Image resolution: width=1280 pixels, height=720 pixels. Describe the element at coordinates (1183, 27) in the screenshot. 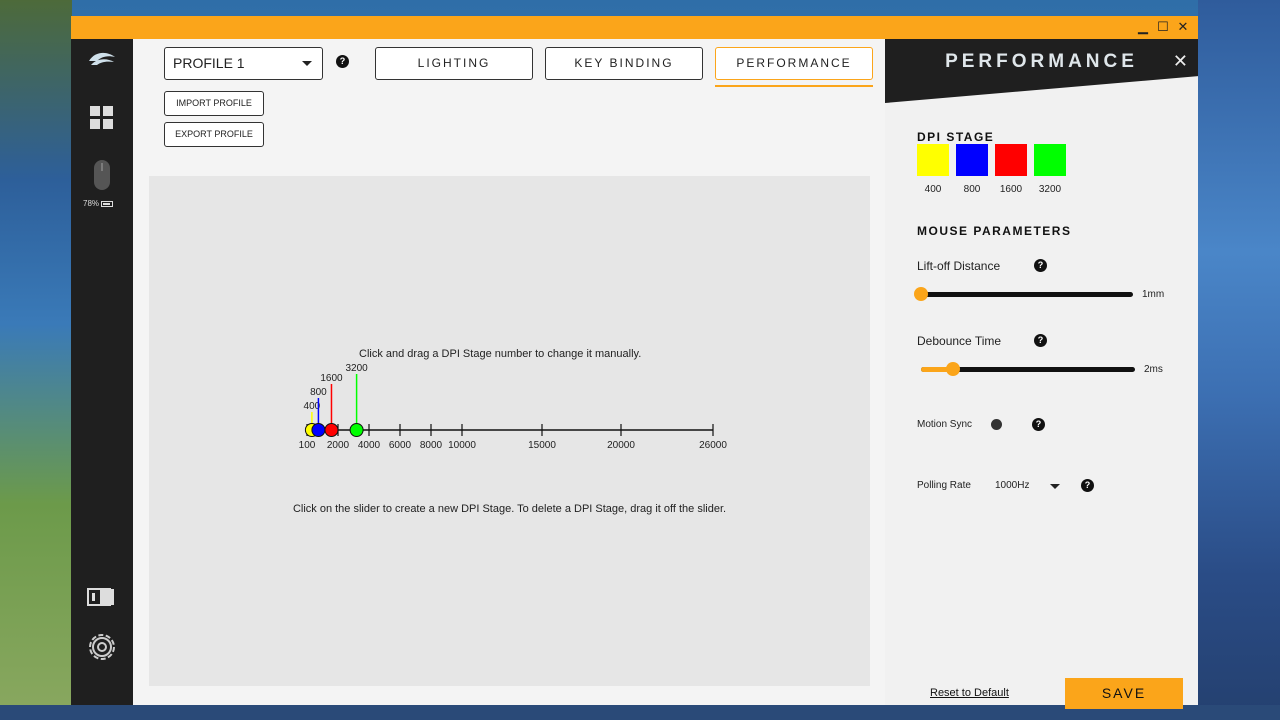

I see `close-window-icon: ✕` at that location.